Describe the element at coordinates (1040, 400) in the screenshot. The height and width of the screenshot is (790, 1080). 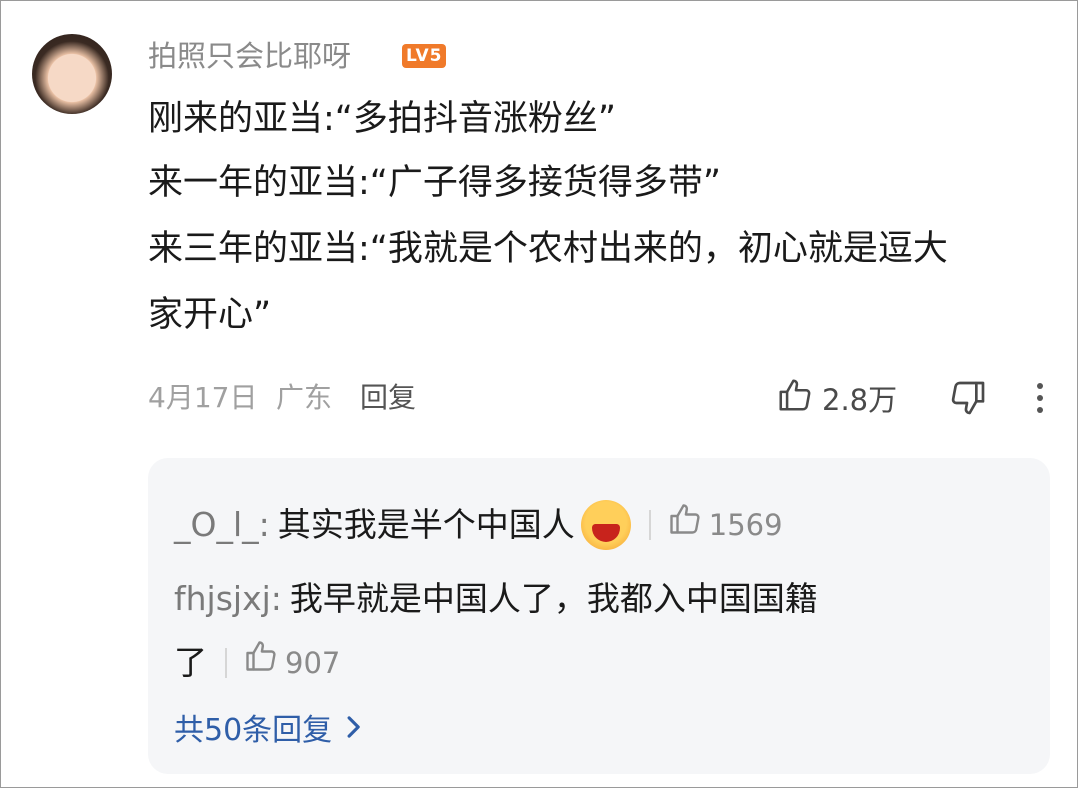
I see `more-options-icon` at that location.